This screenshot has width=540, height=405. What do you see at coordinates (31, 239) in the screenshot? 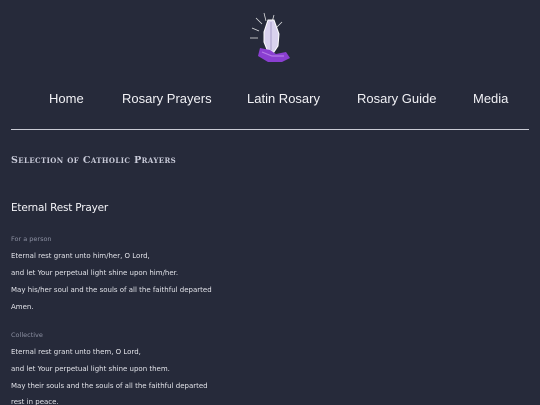
I see `group-label-person: For a person` at bounding box center [31, 239].